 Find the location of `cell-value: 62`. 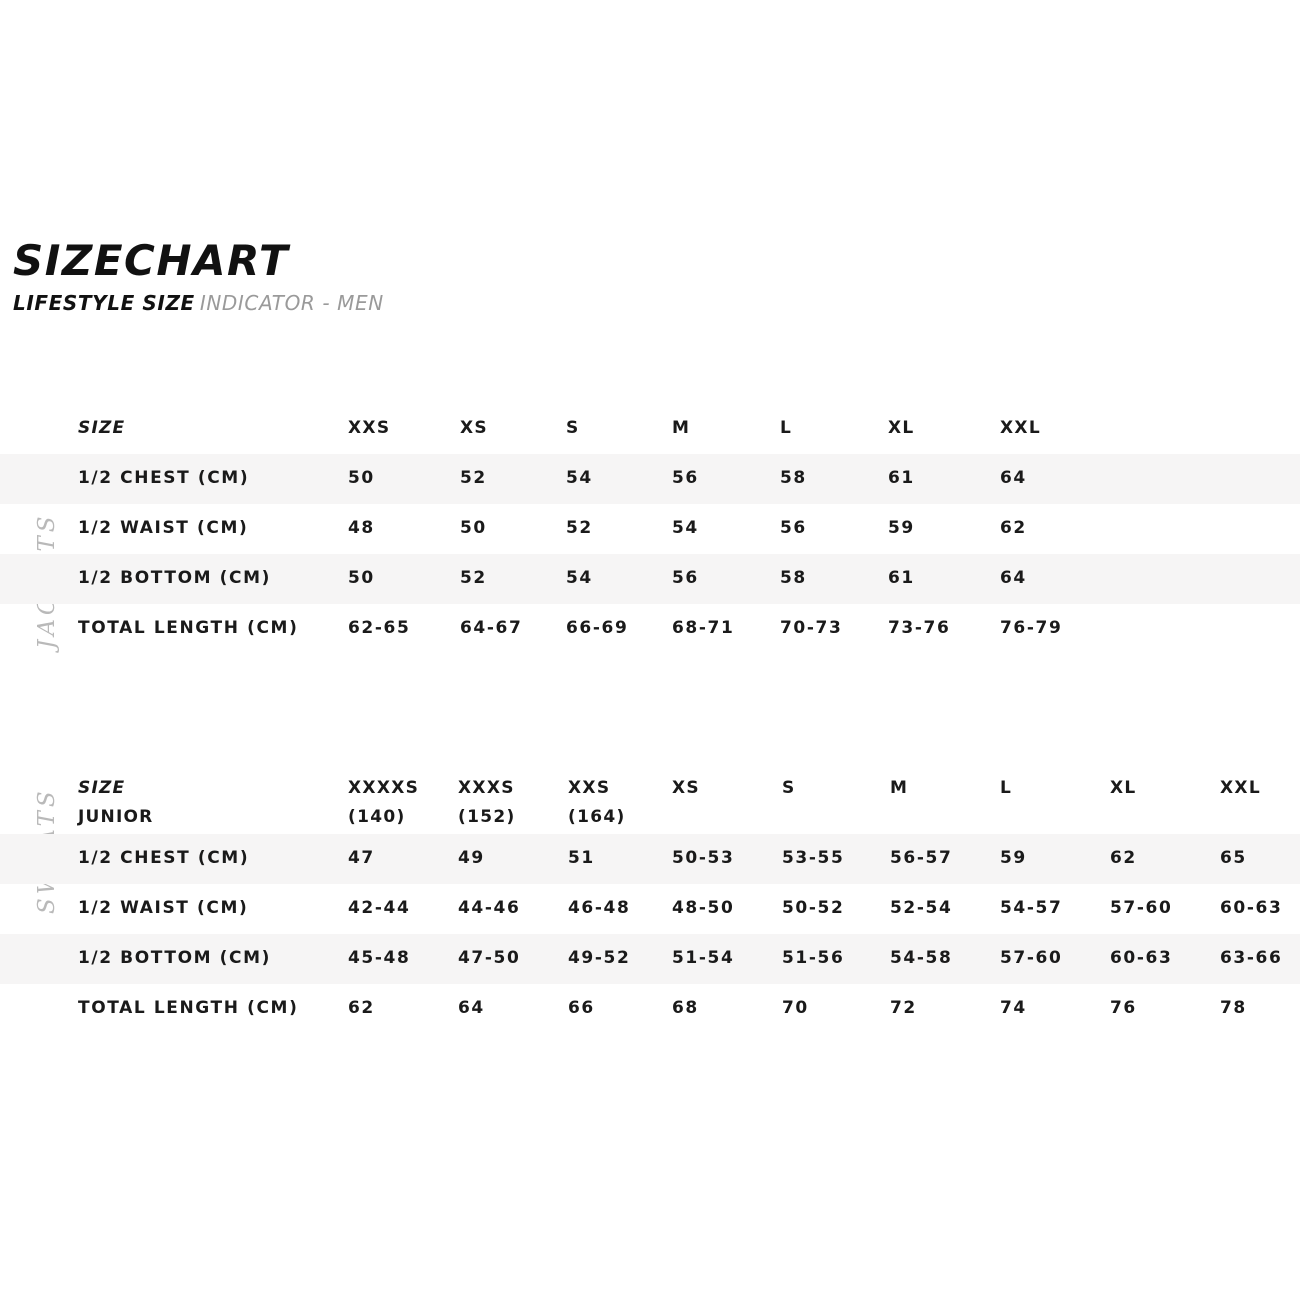

cell-value: 62 is located at coordinates (1123, 858).